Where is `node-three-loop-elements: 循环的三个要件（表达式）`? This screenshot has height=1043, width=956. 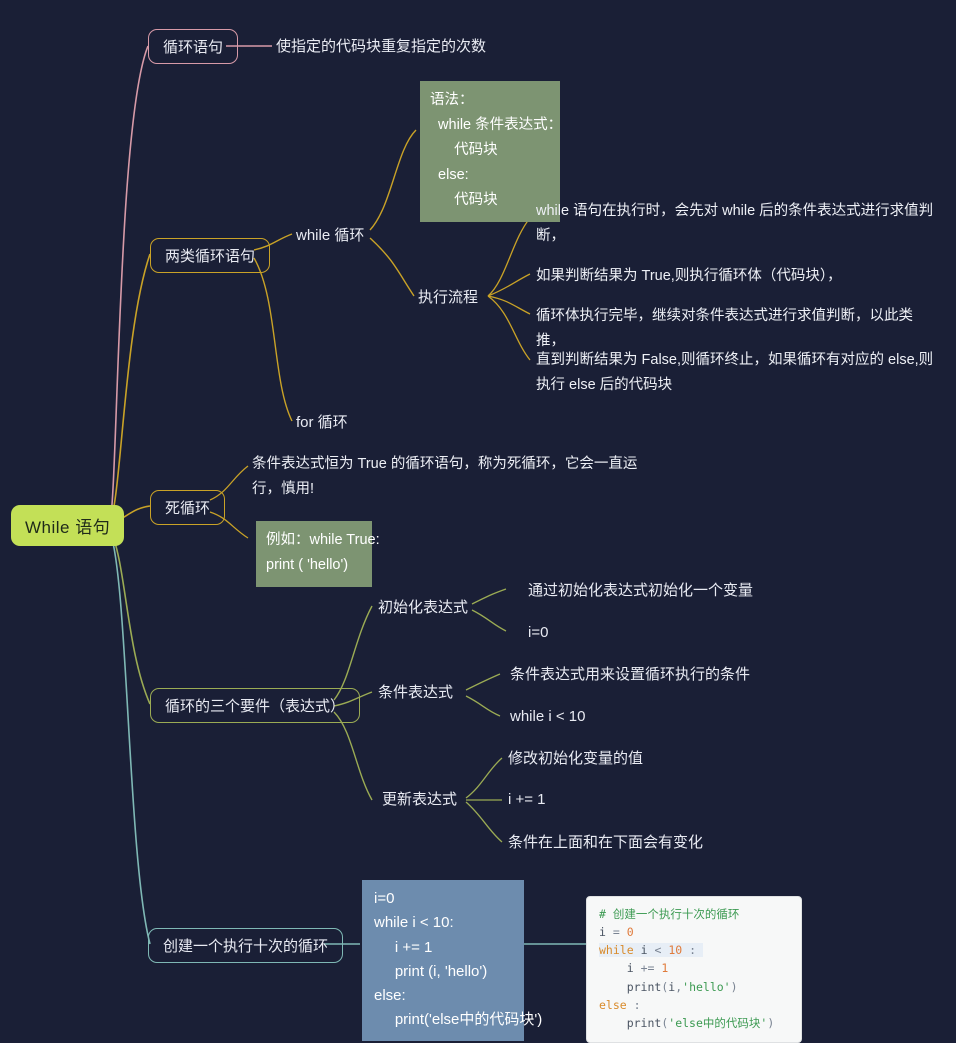 node-three-loop-elements: 循环的三个要件（表达式） is located at coordinates (255, 705).